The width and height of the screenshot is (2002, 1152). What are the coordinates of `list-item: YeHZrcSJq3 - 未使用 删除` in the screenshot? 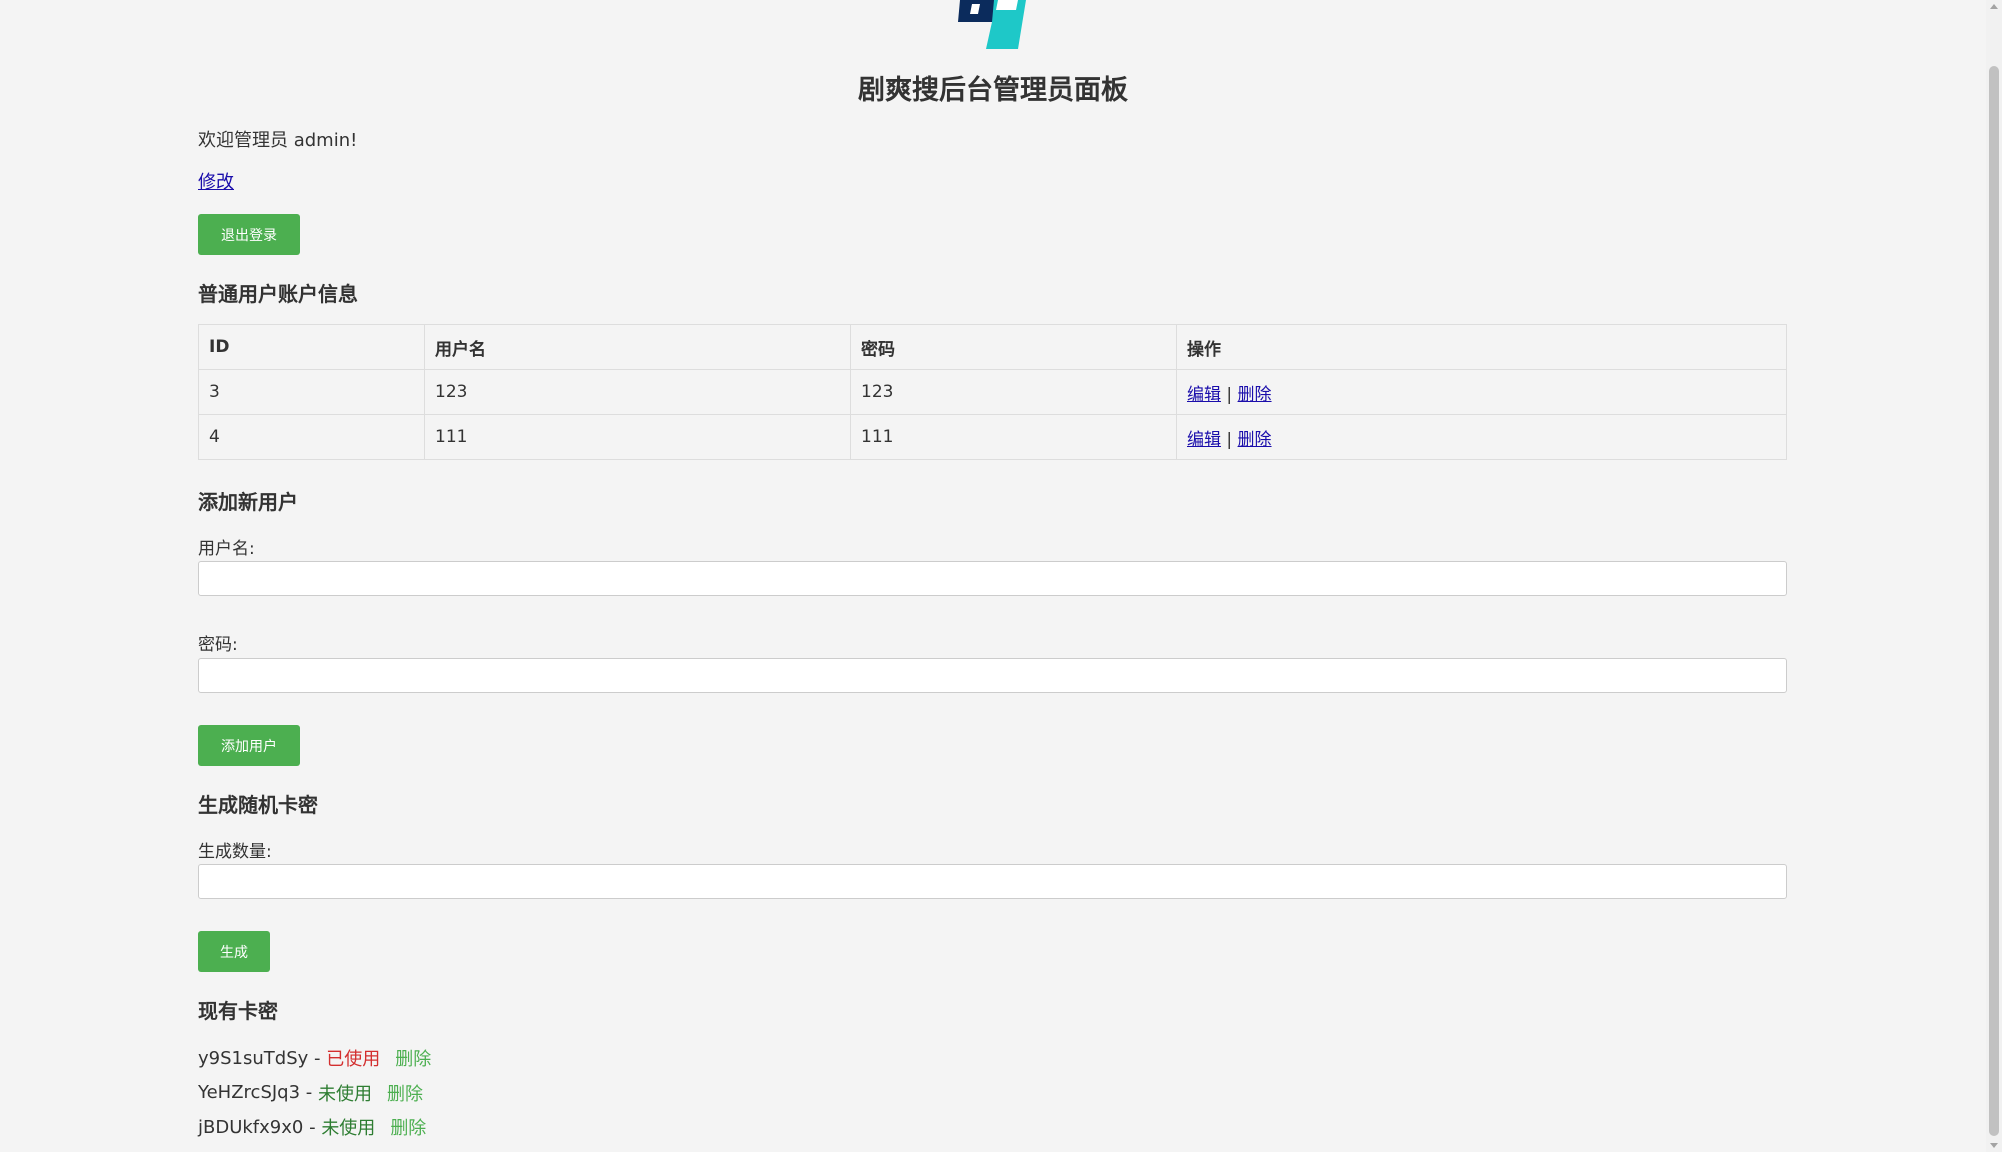 It's located at (314, 1093).